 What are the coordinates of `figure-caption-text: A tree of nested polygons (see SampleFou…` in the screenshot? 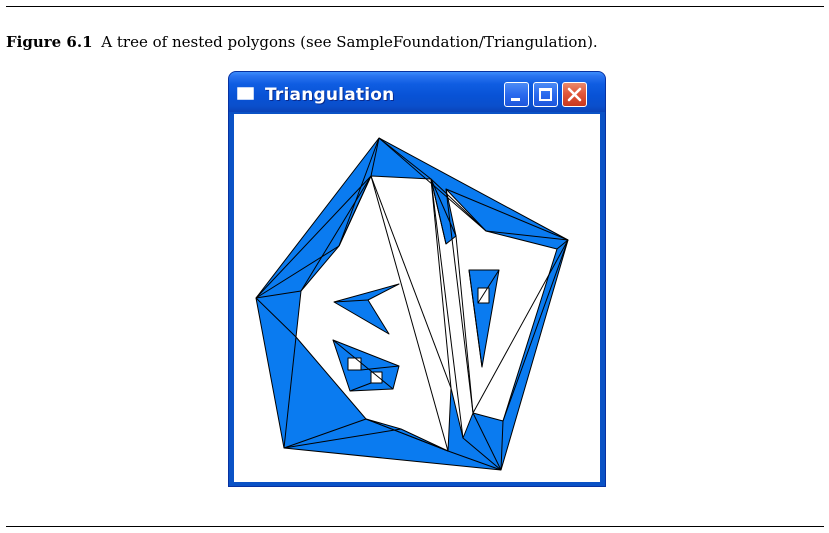 It's located at (349, 42).